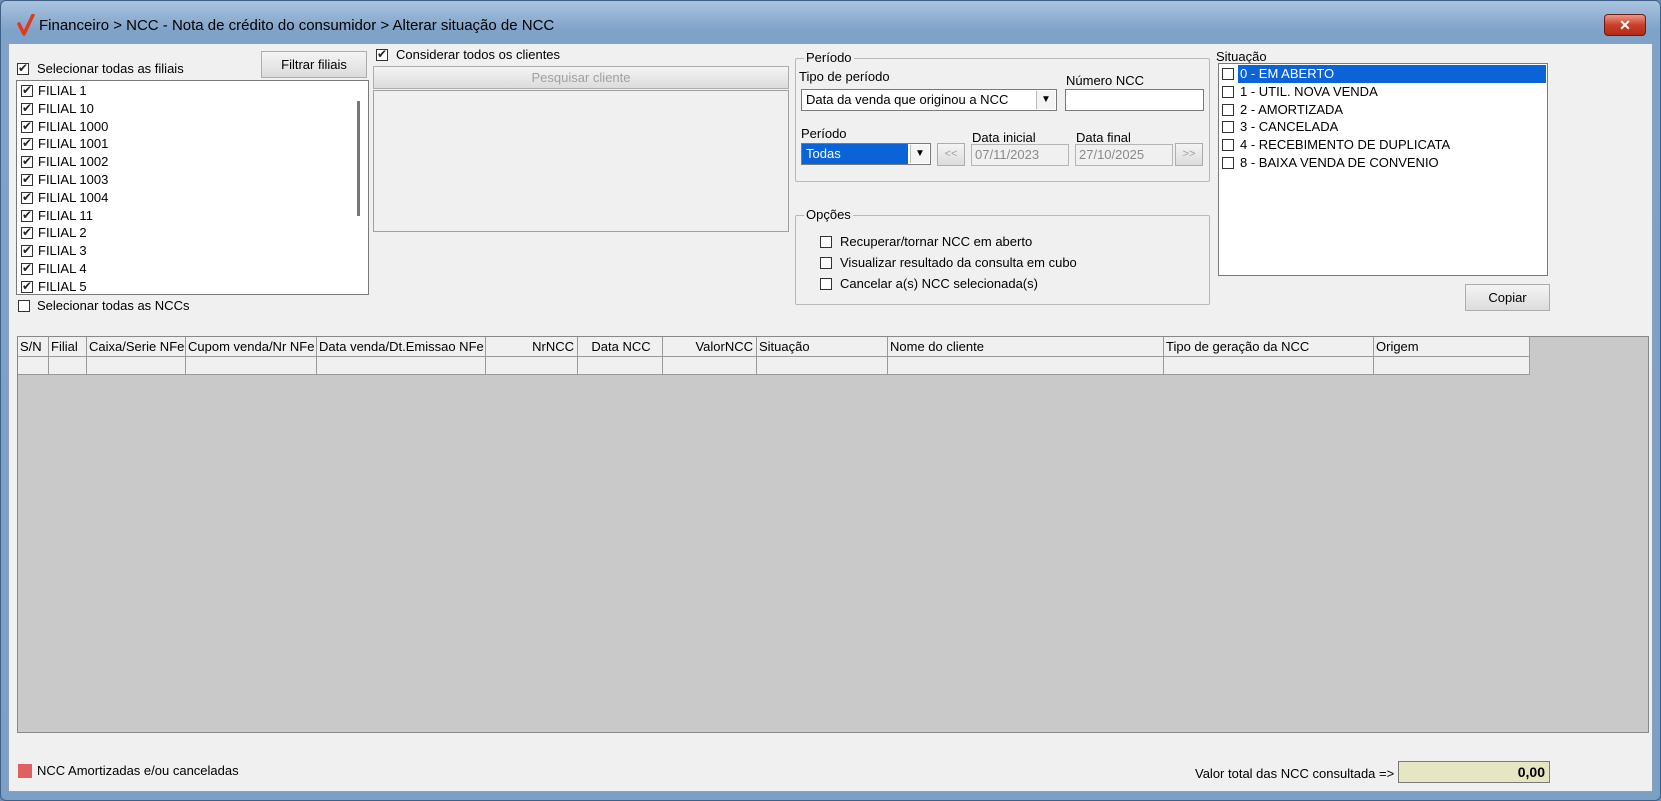 The width and height of the screenshot is (1661, 801). Describe the element at coordinates (110, 68) in the screenshot. I see `select-all-filiais-label: Selecionar todas as filiais` at that location.